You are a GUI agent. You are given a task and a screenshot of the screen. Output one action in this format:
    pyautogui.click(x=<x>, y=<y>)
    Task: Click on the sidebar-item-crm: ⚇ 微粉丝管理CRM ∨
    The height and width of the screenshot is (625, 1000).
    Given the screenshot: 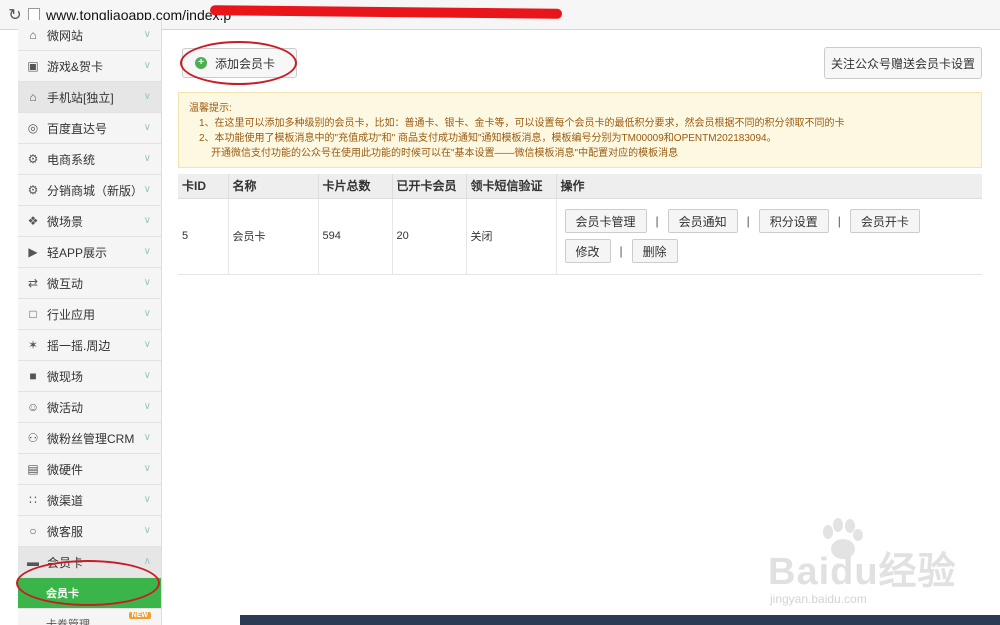 What is the action you would take?
    pyautogui.click(x=89, y=438)
    